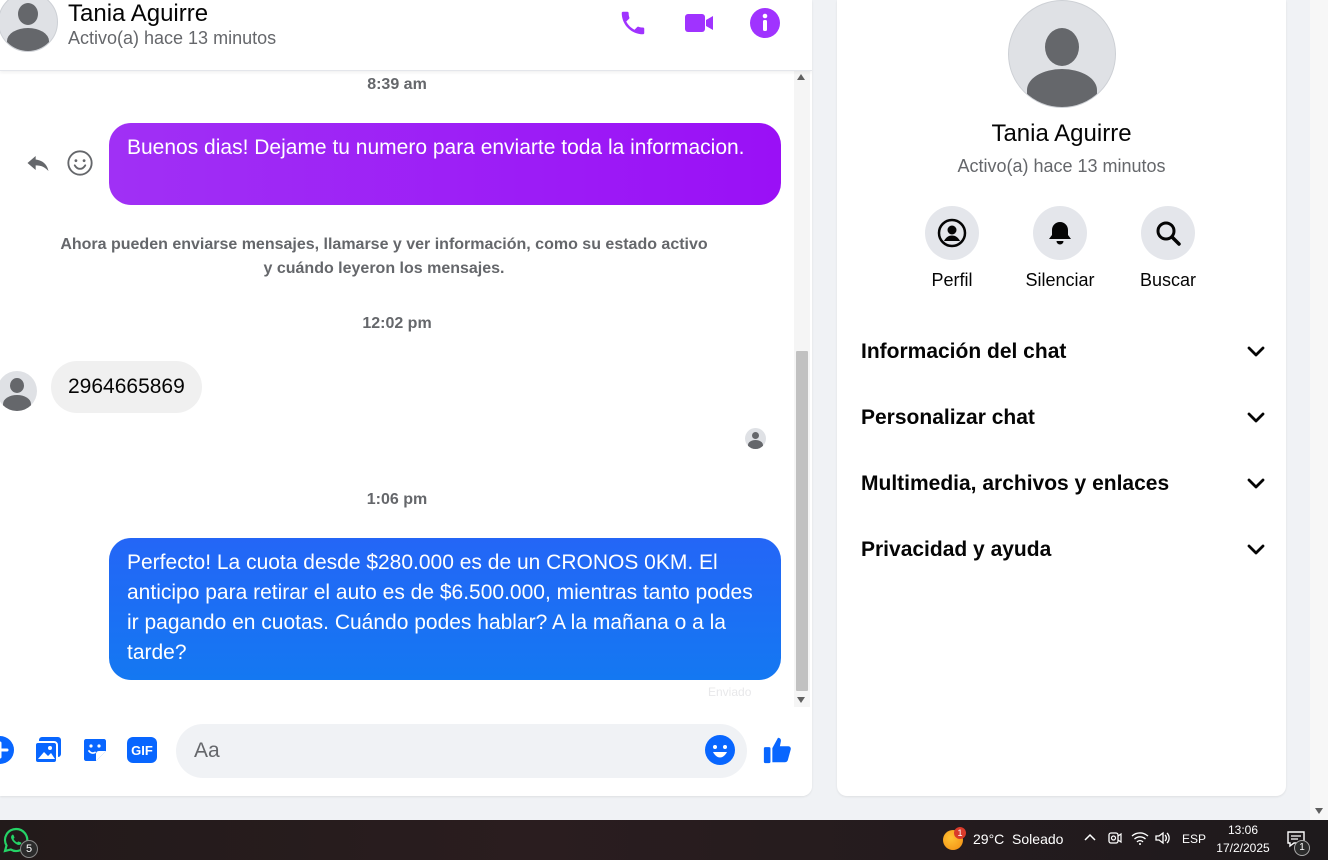  I want to click on incoming-message: 2964665869, so click(126, 387).